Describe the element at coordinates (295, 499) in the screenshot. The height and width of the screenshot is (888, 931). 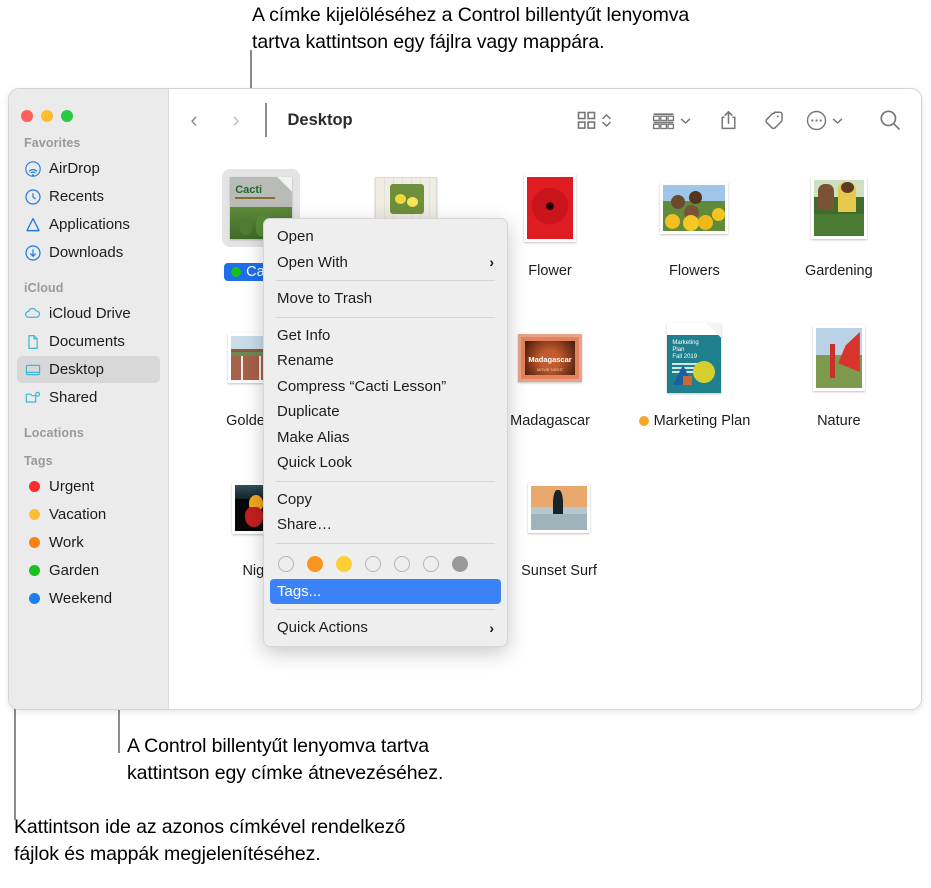
I see `menu-item-label: Copy` at that location.